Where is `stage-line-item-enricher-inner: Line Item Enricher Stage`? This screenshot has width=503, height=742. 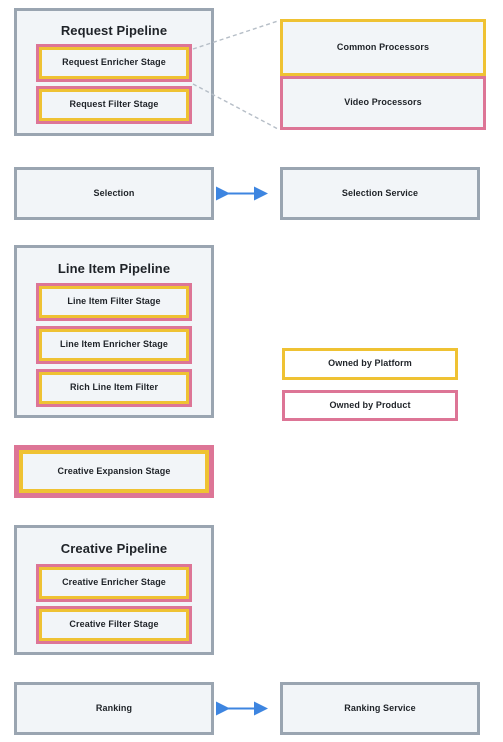
stage-line-item-enricher-inner: Line Item Enricher Stage is located at coordinates (114, 345).